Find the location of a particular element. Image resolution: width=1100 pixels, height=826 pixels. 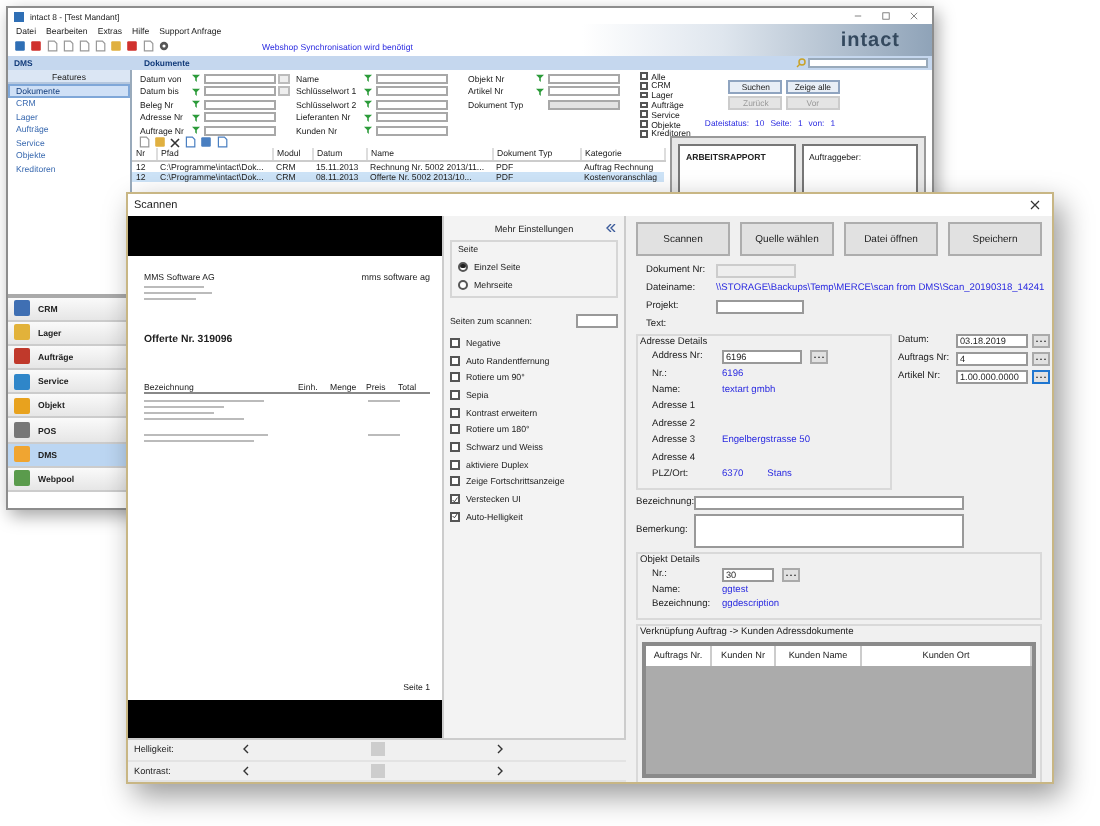

logo: intact is located at coordinates (870, 40).